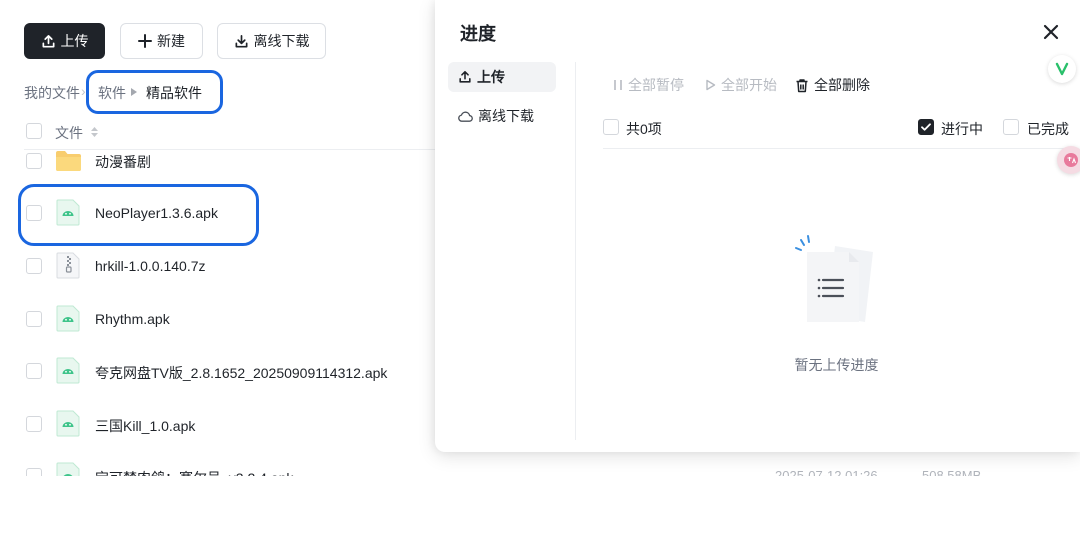  I want to click on translate-icon, so click(1071, 160).